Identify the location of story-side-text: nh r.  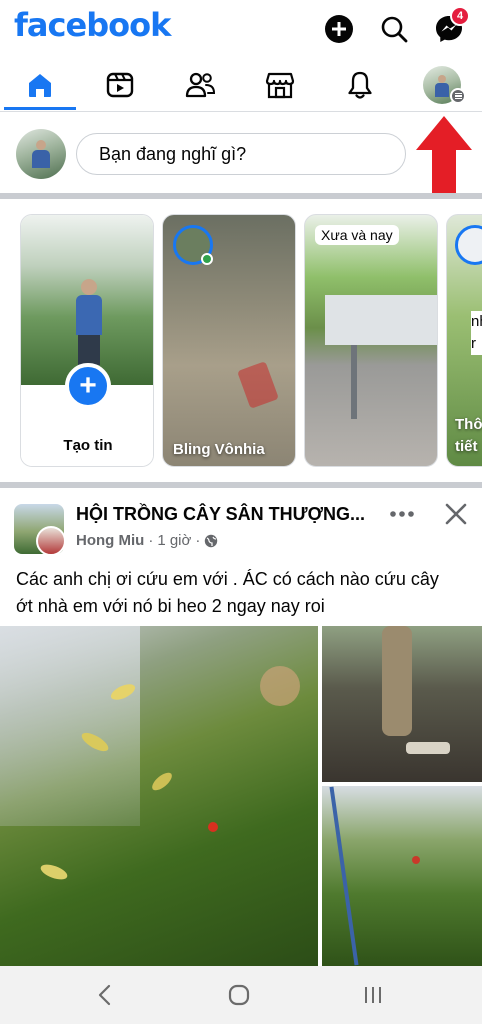
(476, 333).